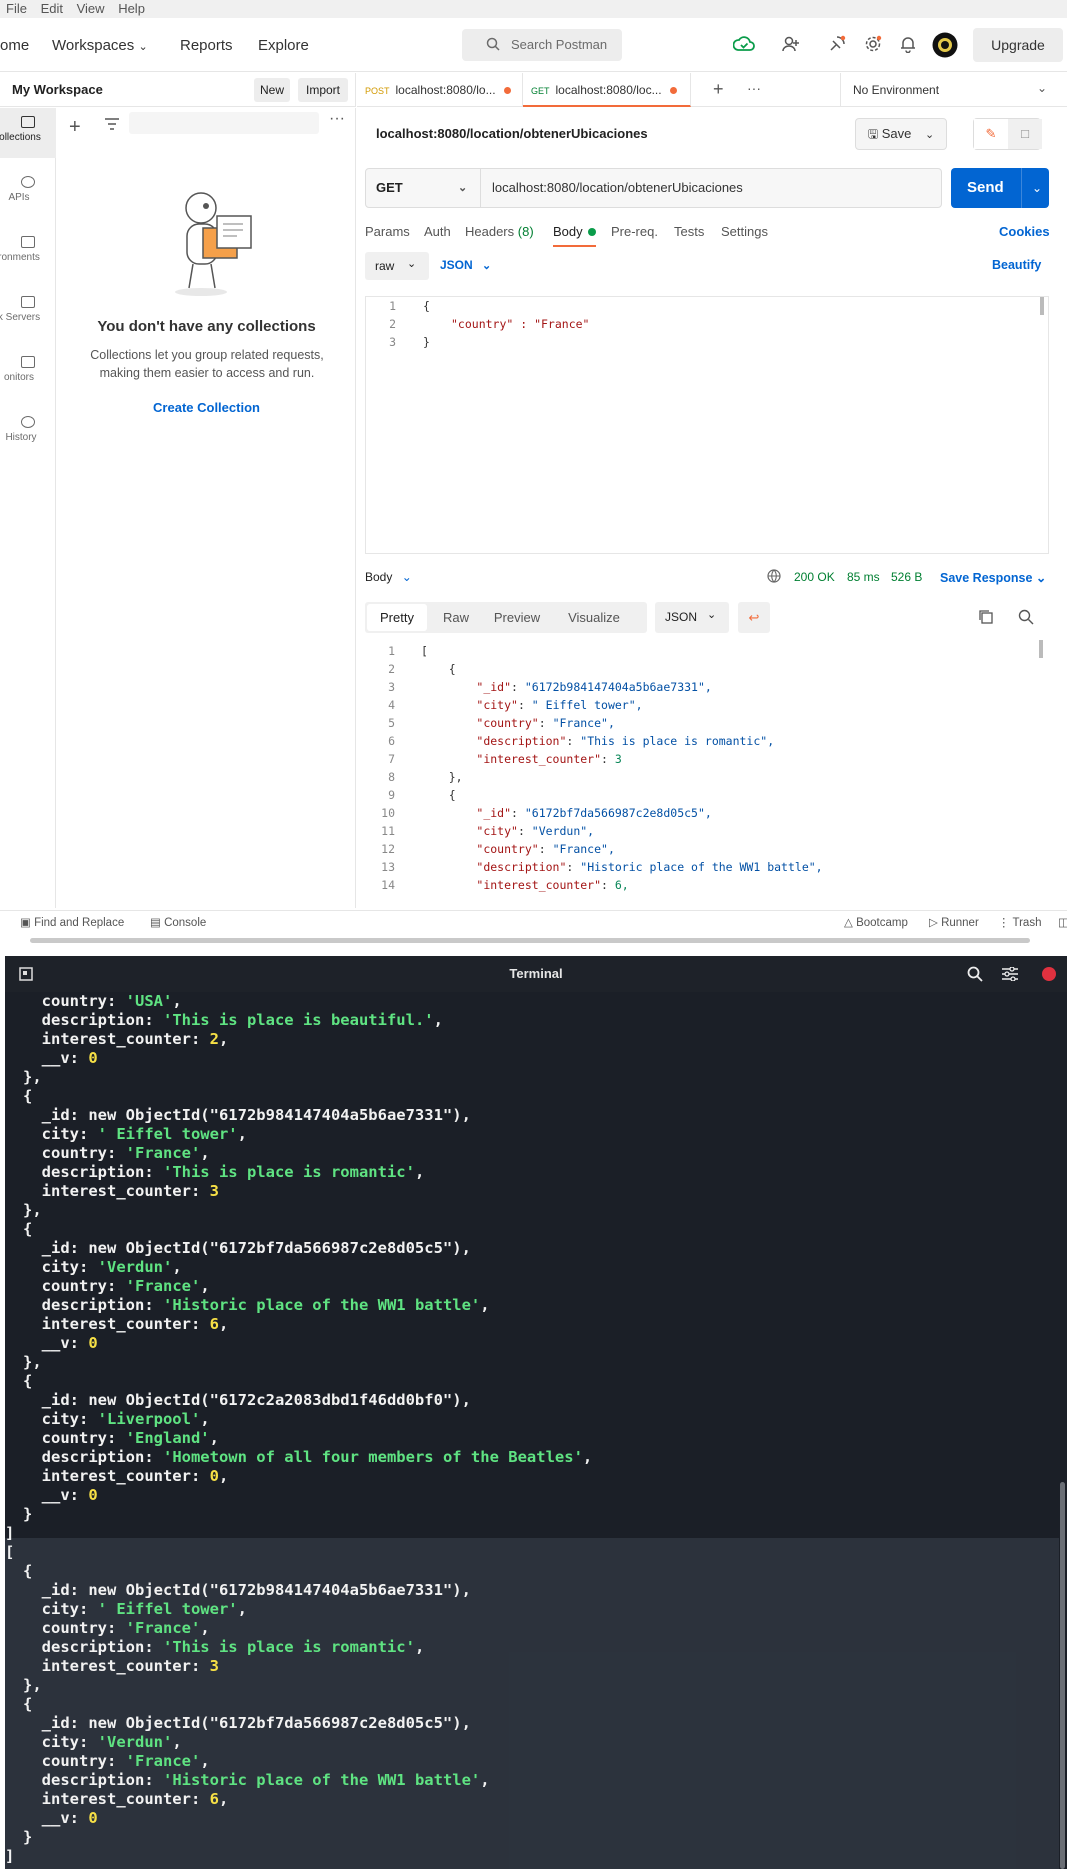 Image resolution: width=1067 pixels, height=1869 pixels. Describe the element at coordinates (323, 90) in the screenshot. I see `import-button: Import` at that location.